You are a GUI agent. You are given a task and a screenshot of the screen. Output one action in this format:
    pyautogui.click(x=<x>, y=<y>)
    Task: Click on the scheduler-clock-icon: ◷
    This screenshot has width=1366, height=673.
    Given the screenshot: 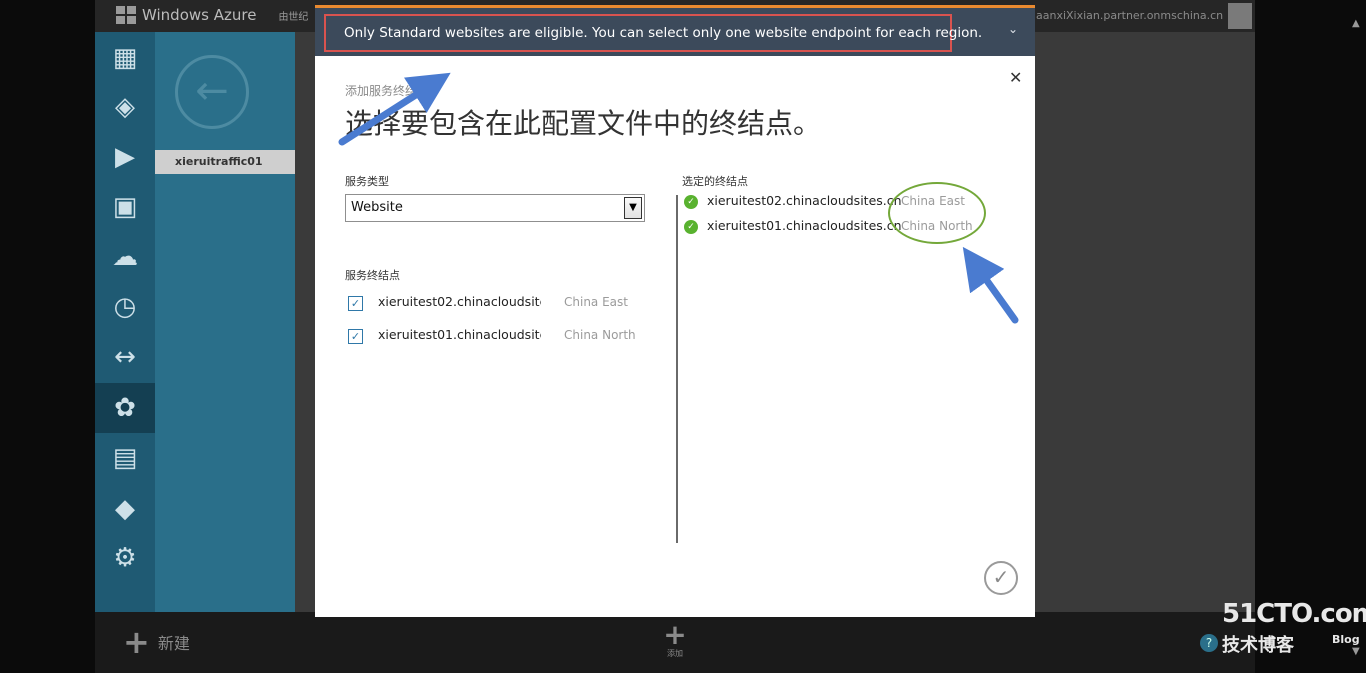 What is the action you would take?
    pyautogui.click(x=125, y=307)
    